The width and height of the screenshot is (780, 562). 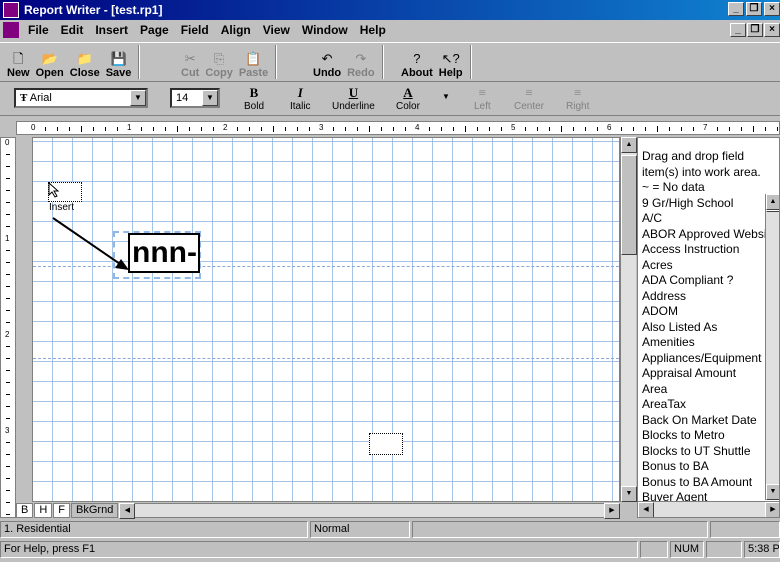 I want to click on menu-help: Help, so click(x=373, y=30).